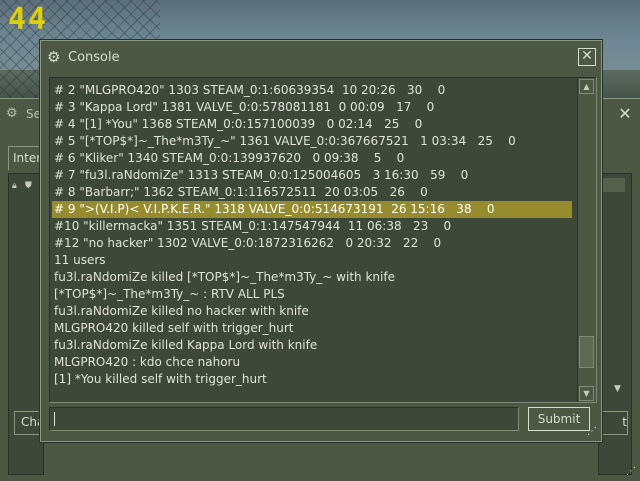 The height and width of the screenshot is (481, 640). I want to click on scroll-up-icon: ▲, so click(586, 86).